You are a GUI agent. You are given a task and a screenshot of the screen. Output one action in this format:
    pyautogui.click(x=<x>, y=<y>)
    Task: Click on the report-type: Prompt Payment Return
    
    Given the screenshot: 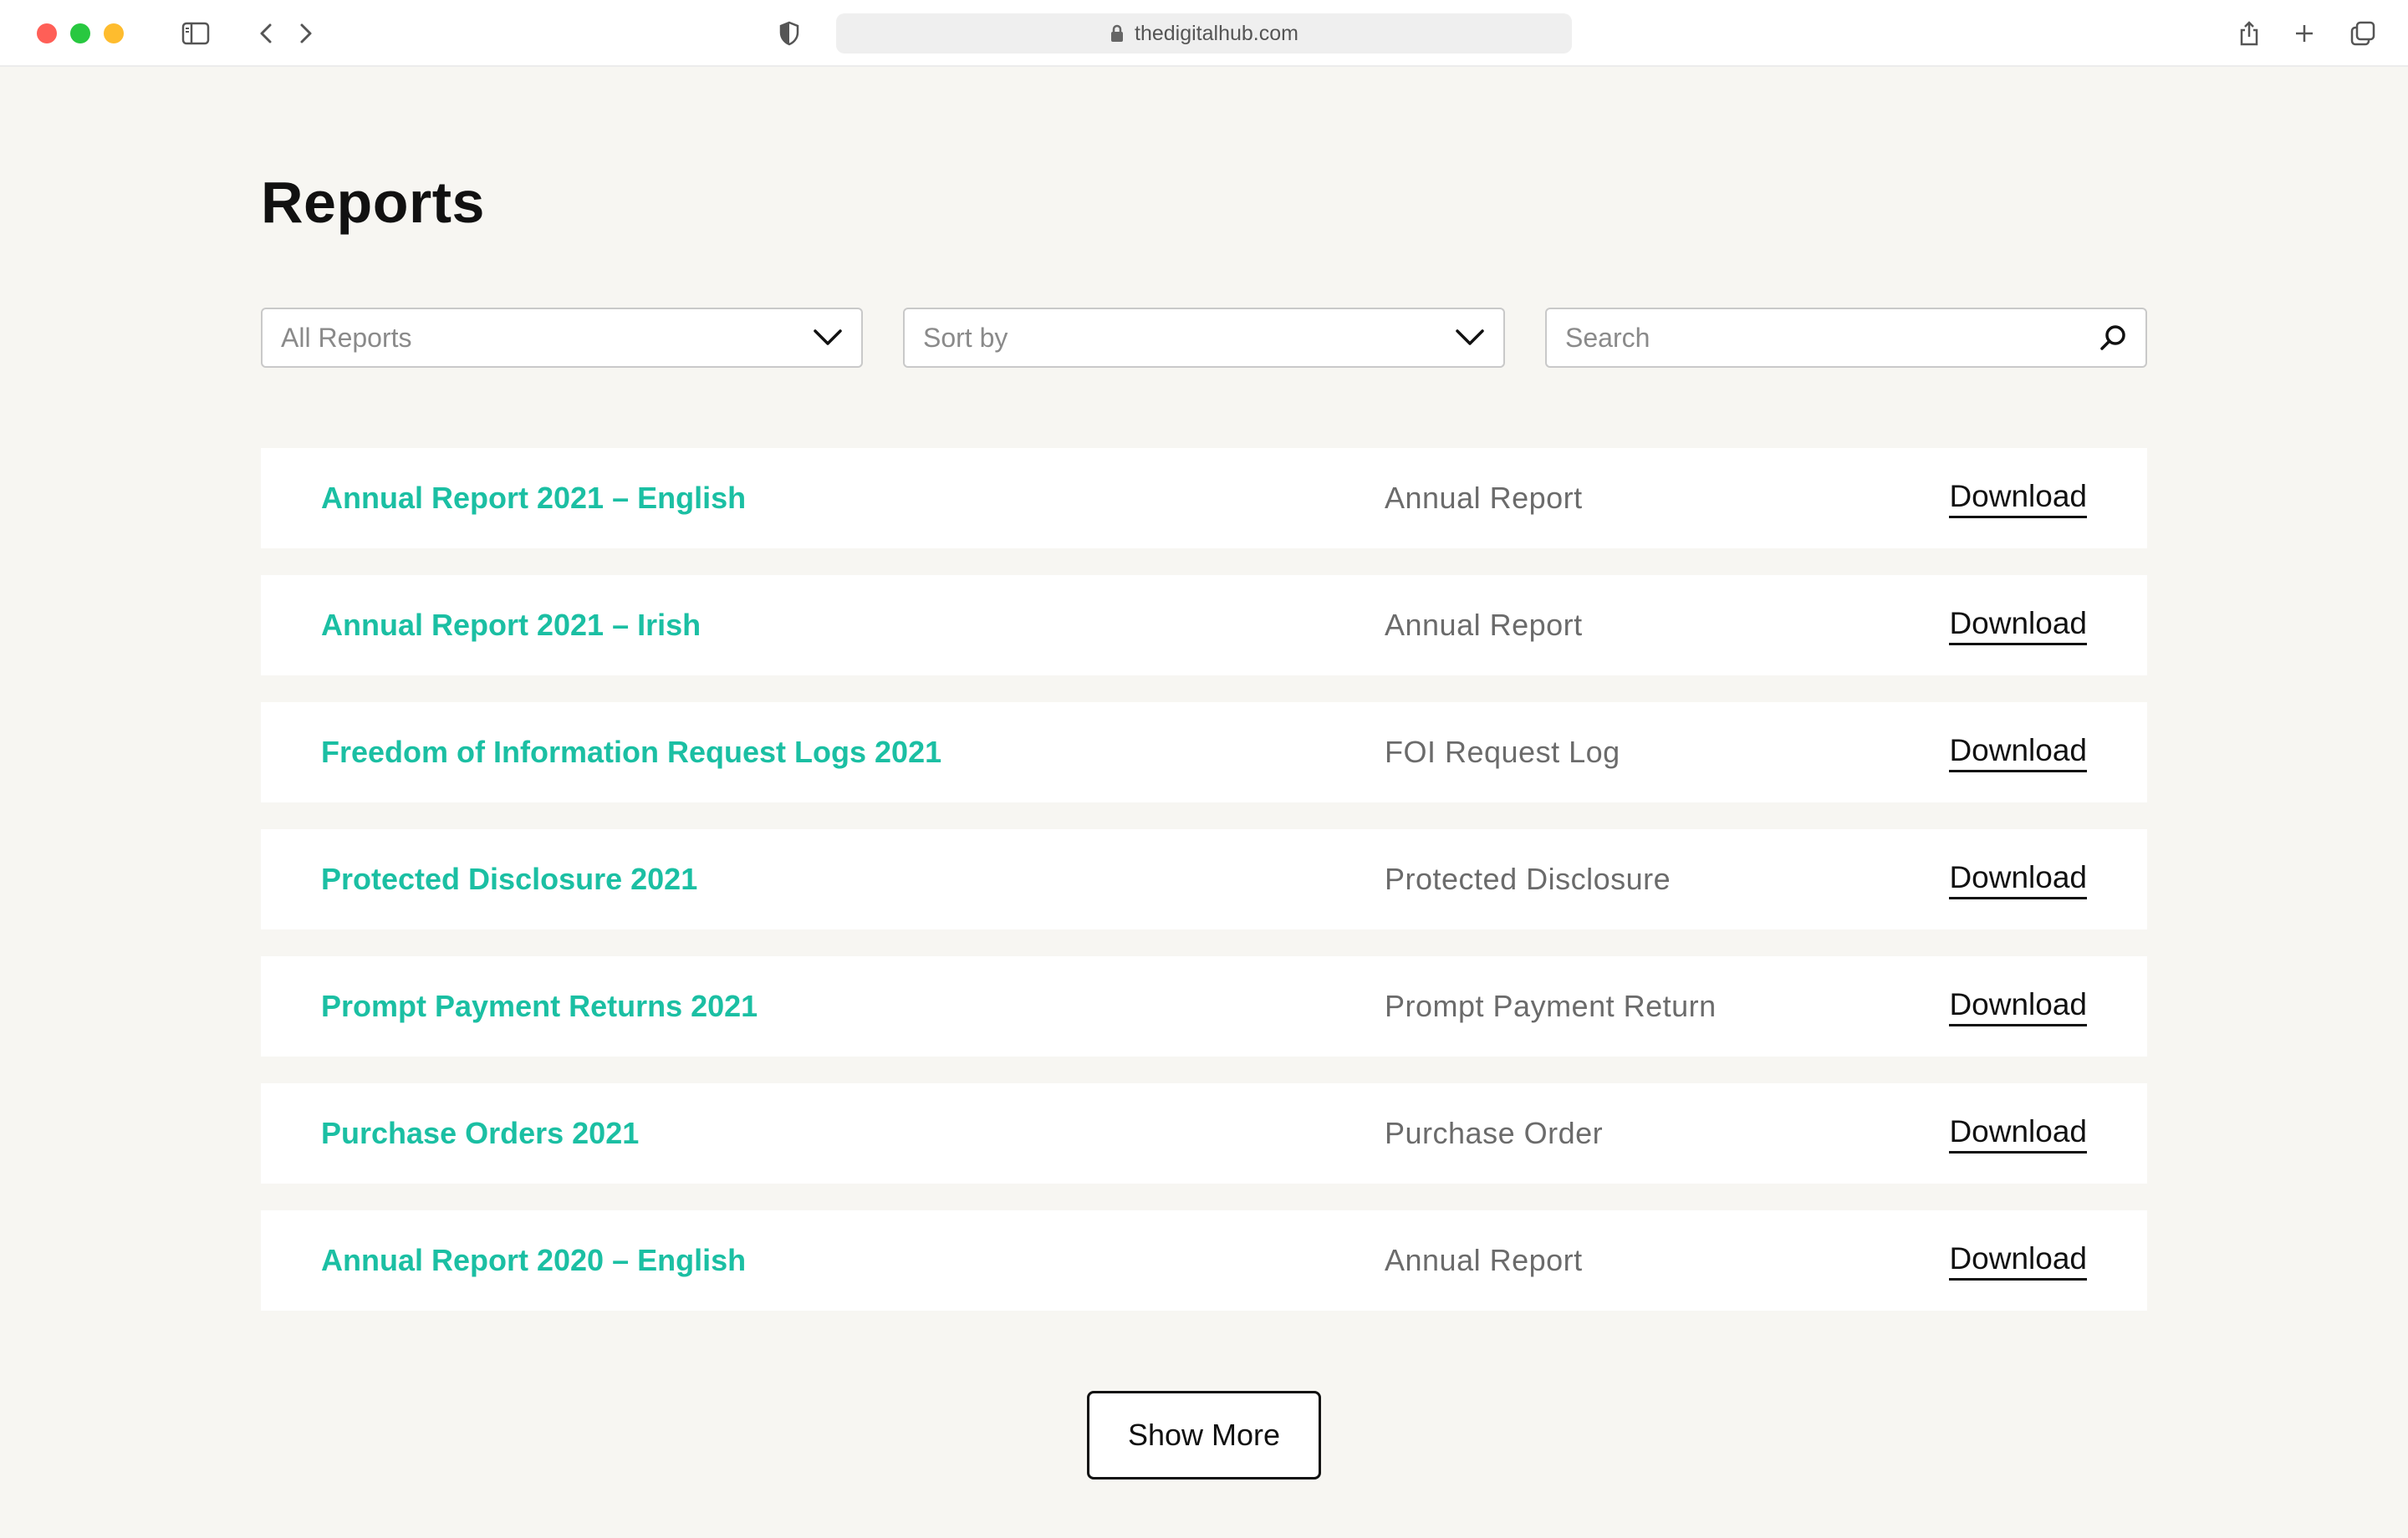 What is the action you would take?
    pyautogui.click(x=1551, y=1006)
    